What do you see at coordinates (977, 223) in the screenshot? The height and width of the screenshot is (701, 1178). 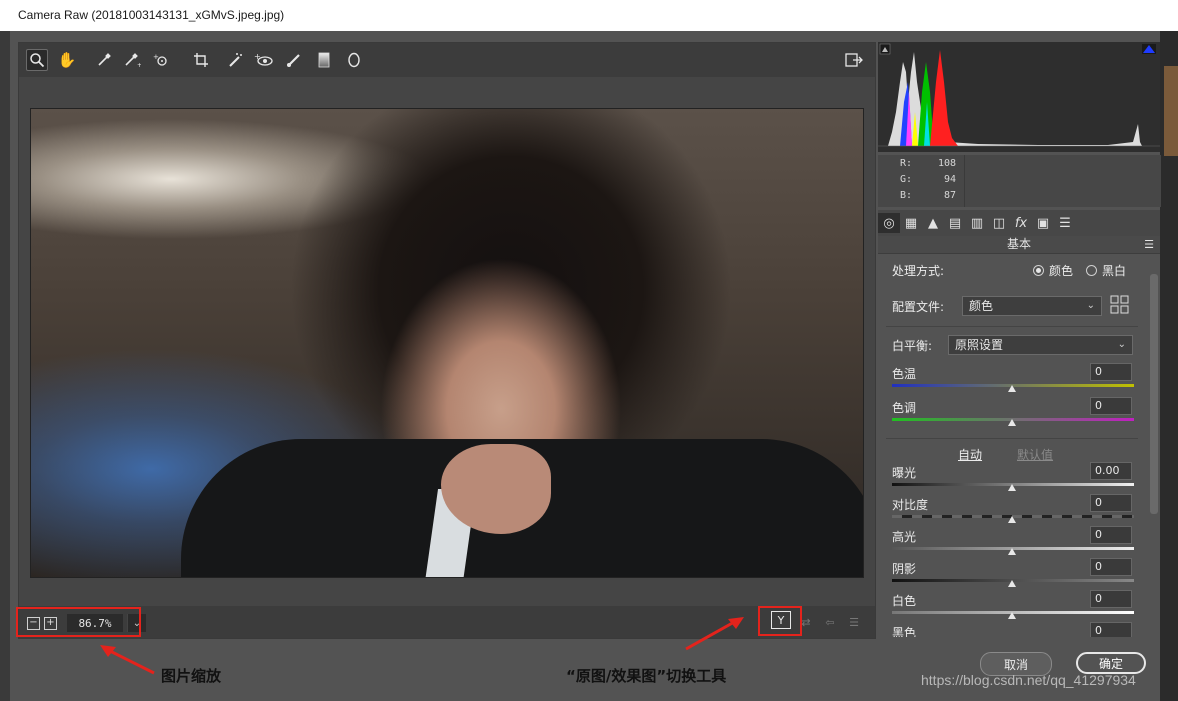 I see `tab-split-toning-icon: ▥` at bounding box center [977, 223].